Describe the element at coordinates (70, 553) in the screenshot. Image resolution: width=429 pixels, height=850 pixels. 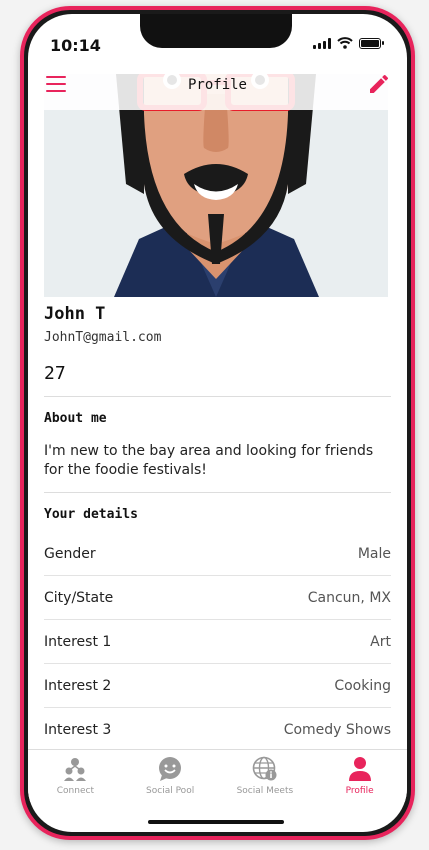
I see `detail-label: Gender` at that location.